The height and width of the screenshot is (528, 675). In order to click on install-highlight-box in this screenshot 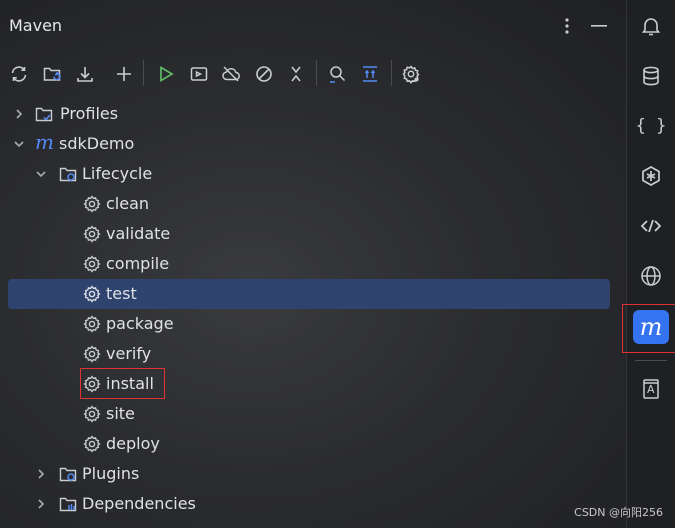, I will do `click(122, 383)`.